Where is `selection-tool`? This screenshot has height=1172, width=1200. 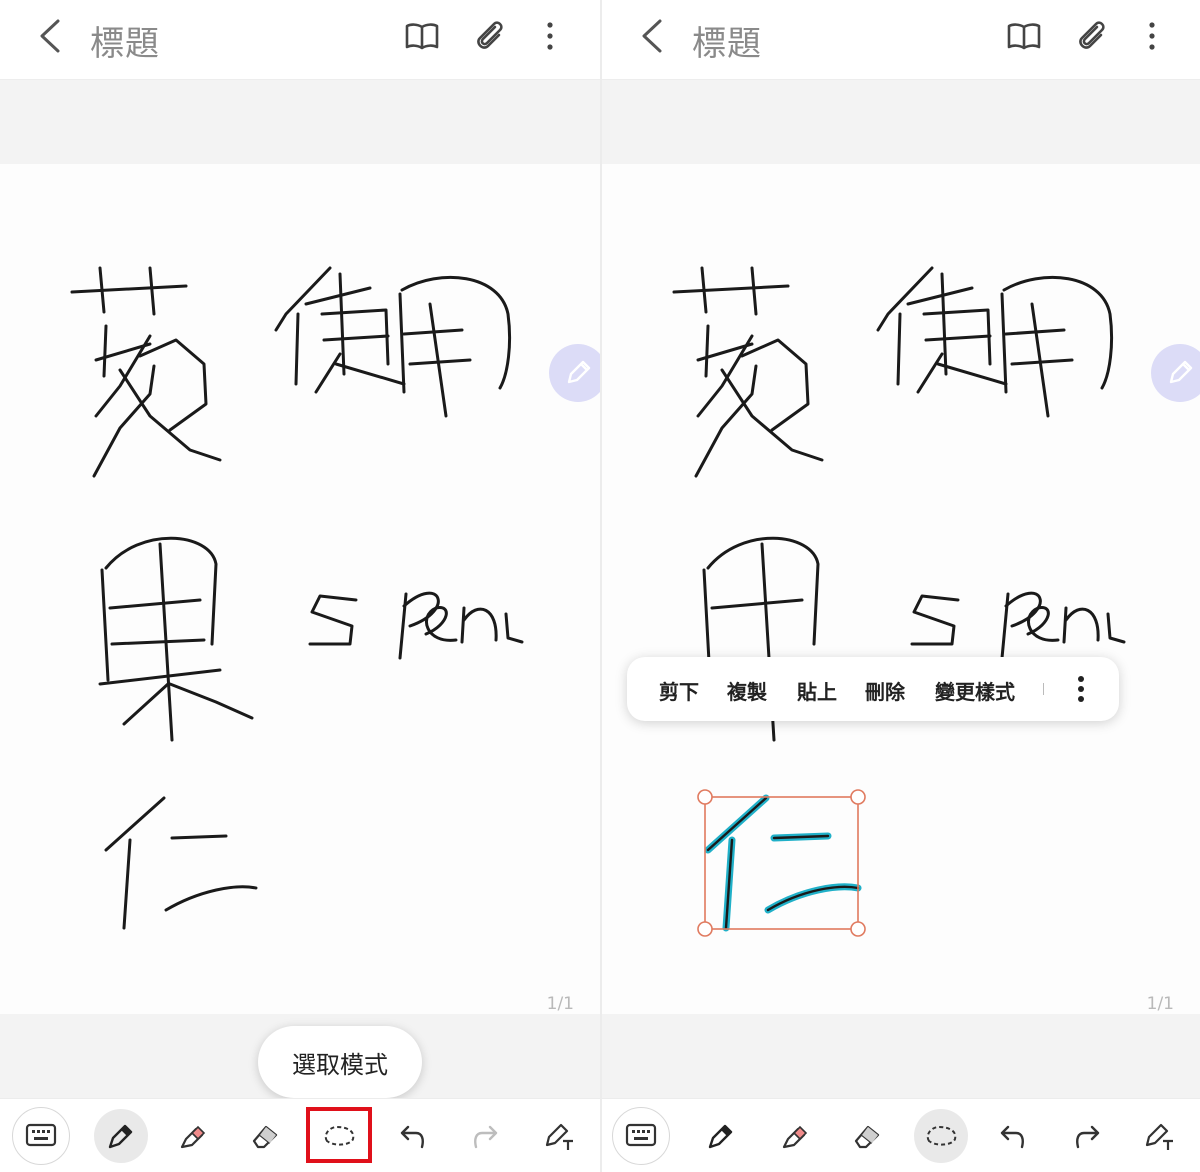
selection-tool is located at coordinates (941, 1136).